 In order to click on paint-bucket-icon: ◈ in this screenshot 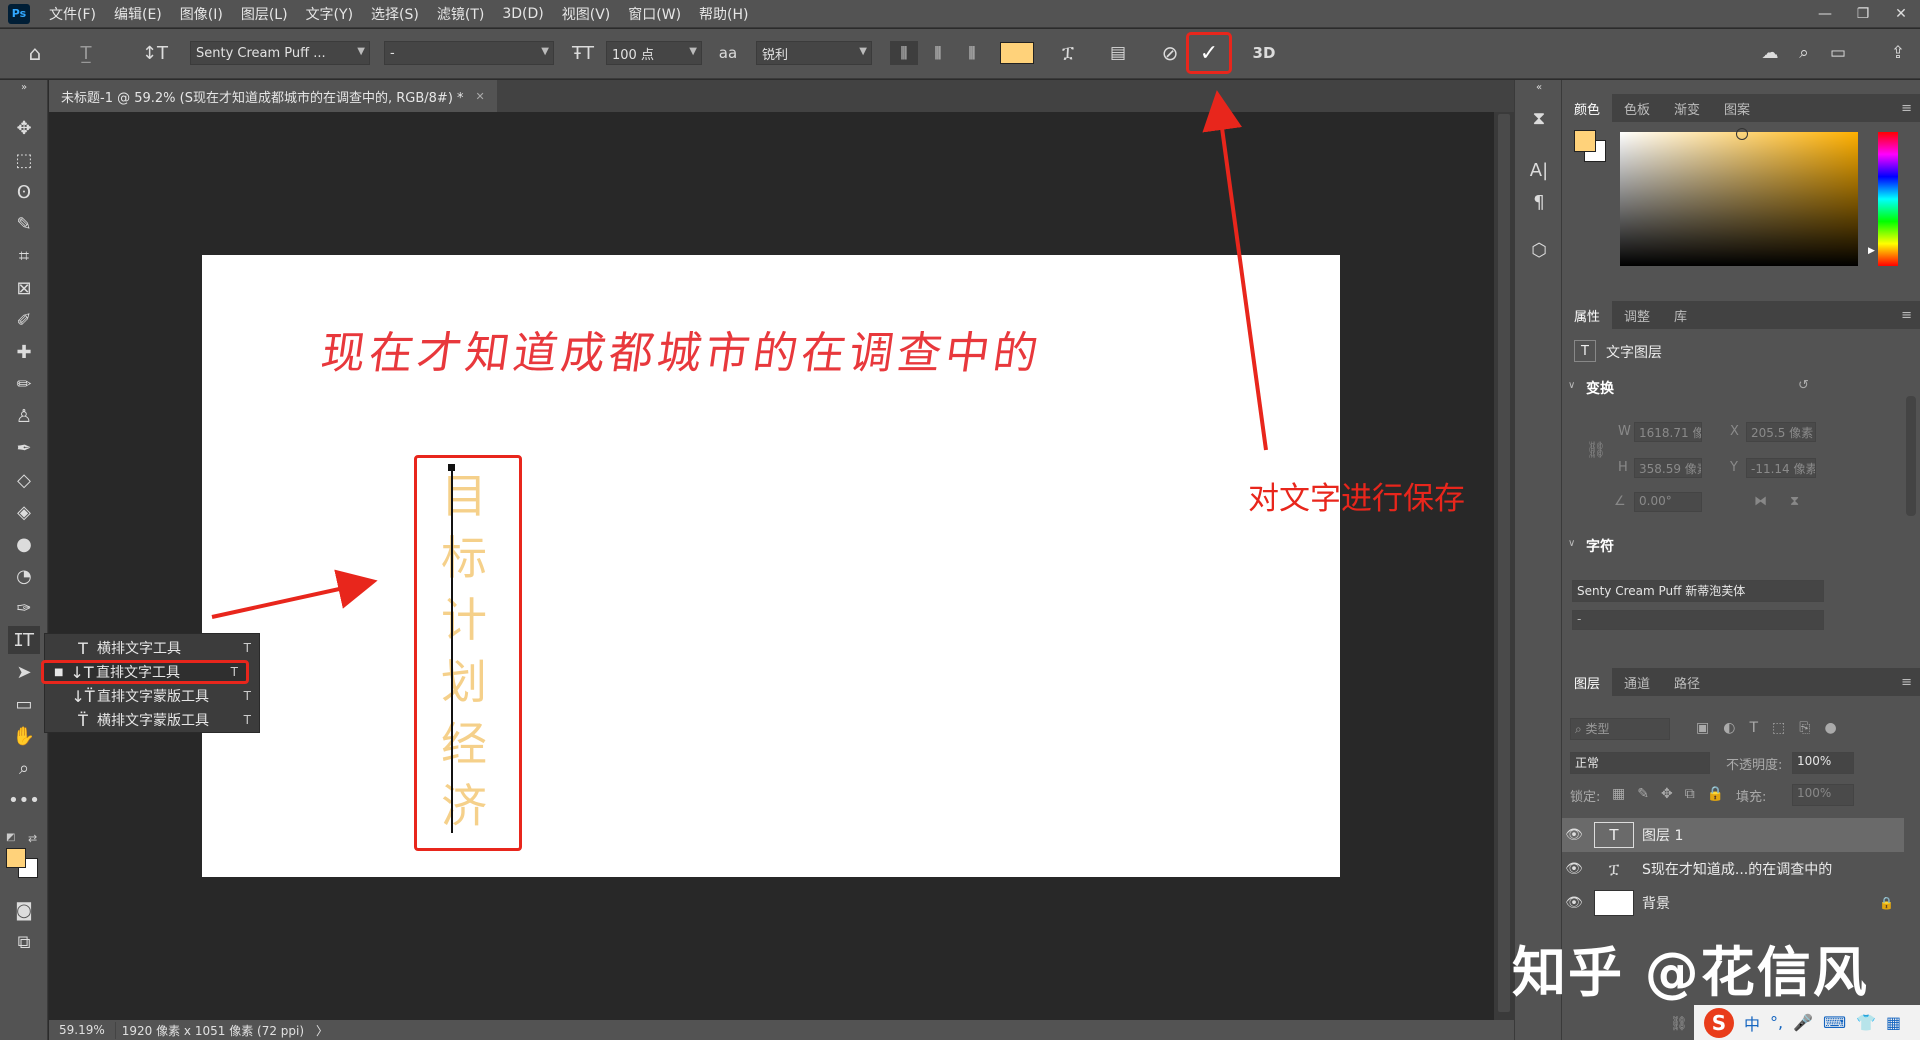, I will do `click(24, 512)`.